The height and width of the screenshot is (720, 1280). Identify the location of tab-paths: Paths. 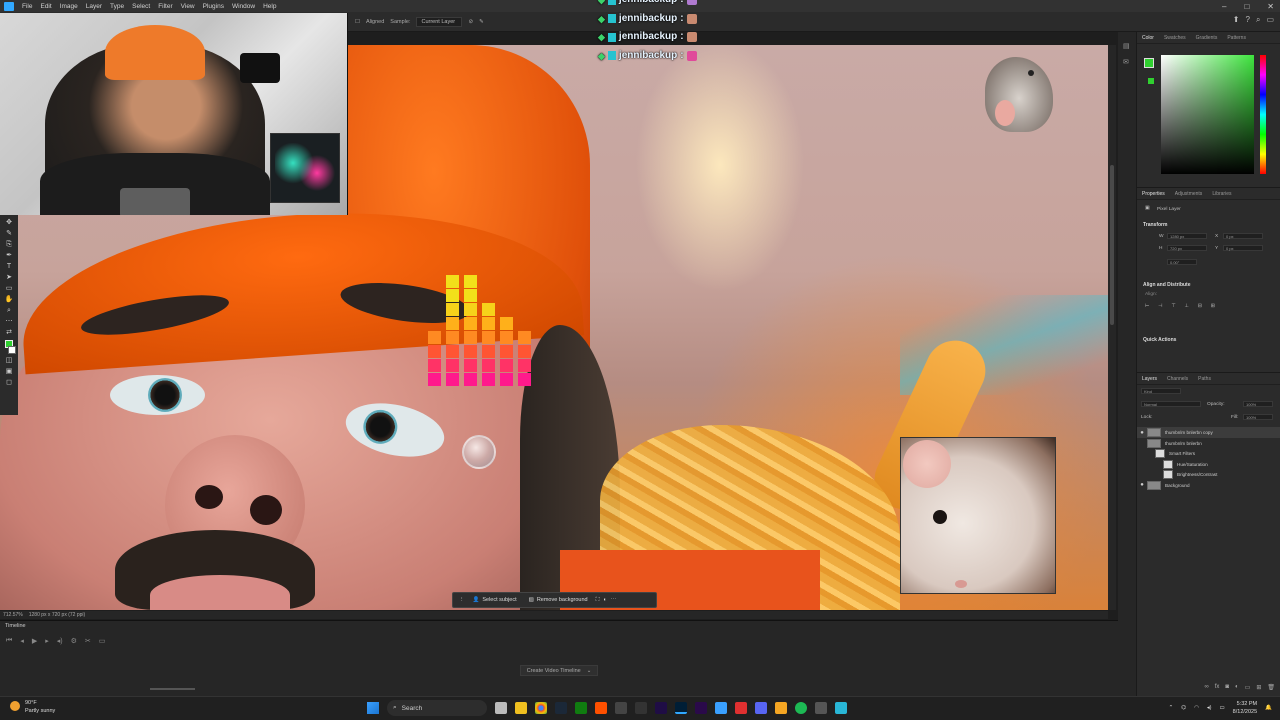
(1204, 379).